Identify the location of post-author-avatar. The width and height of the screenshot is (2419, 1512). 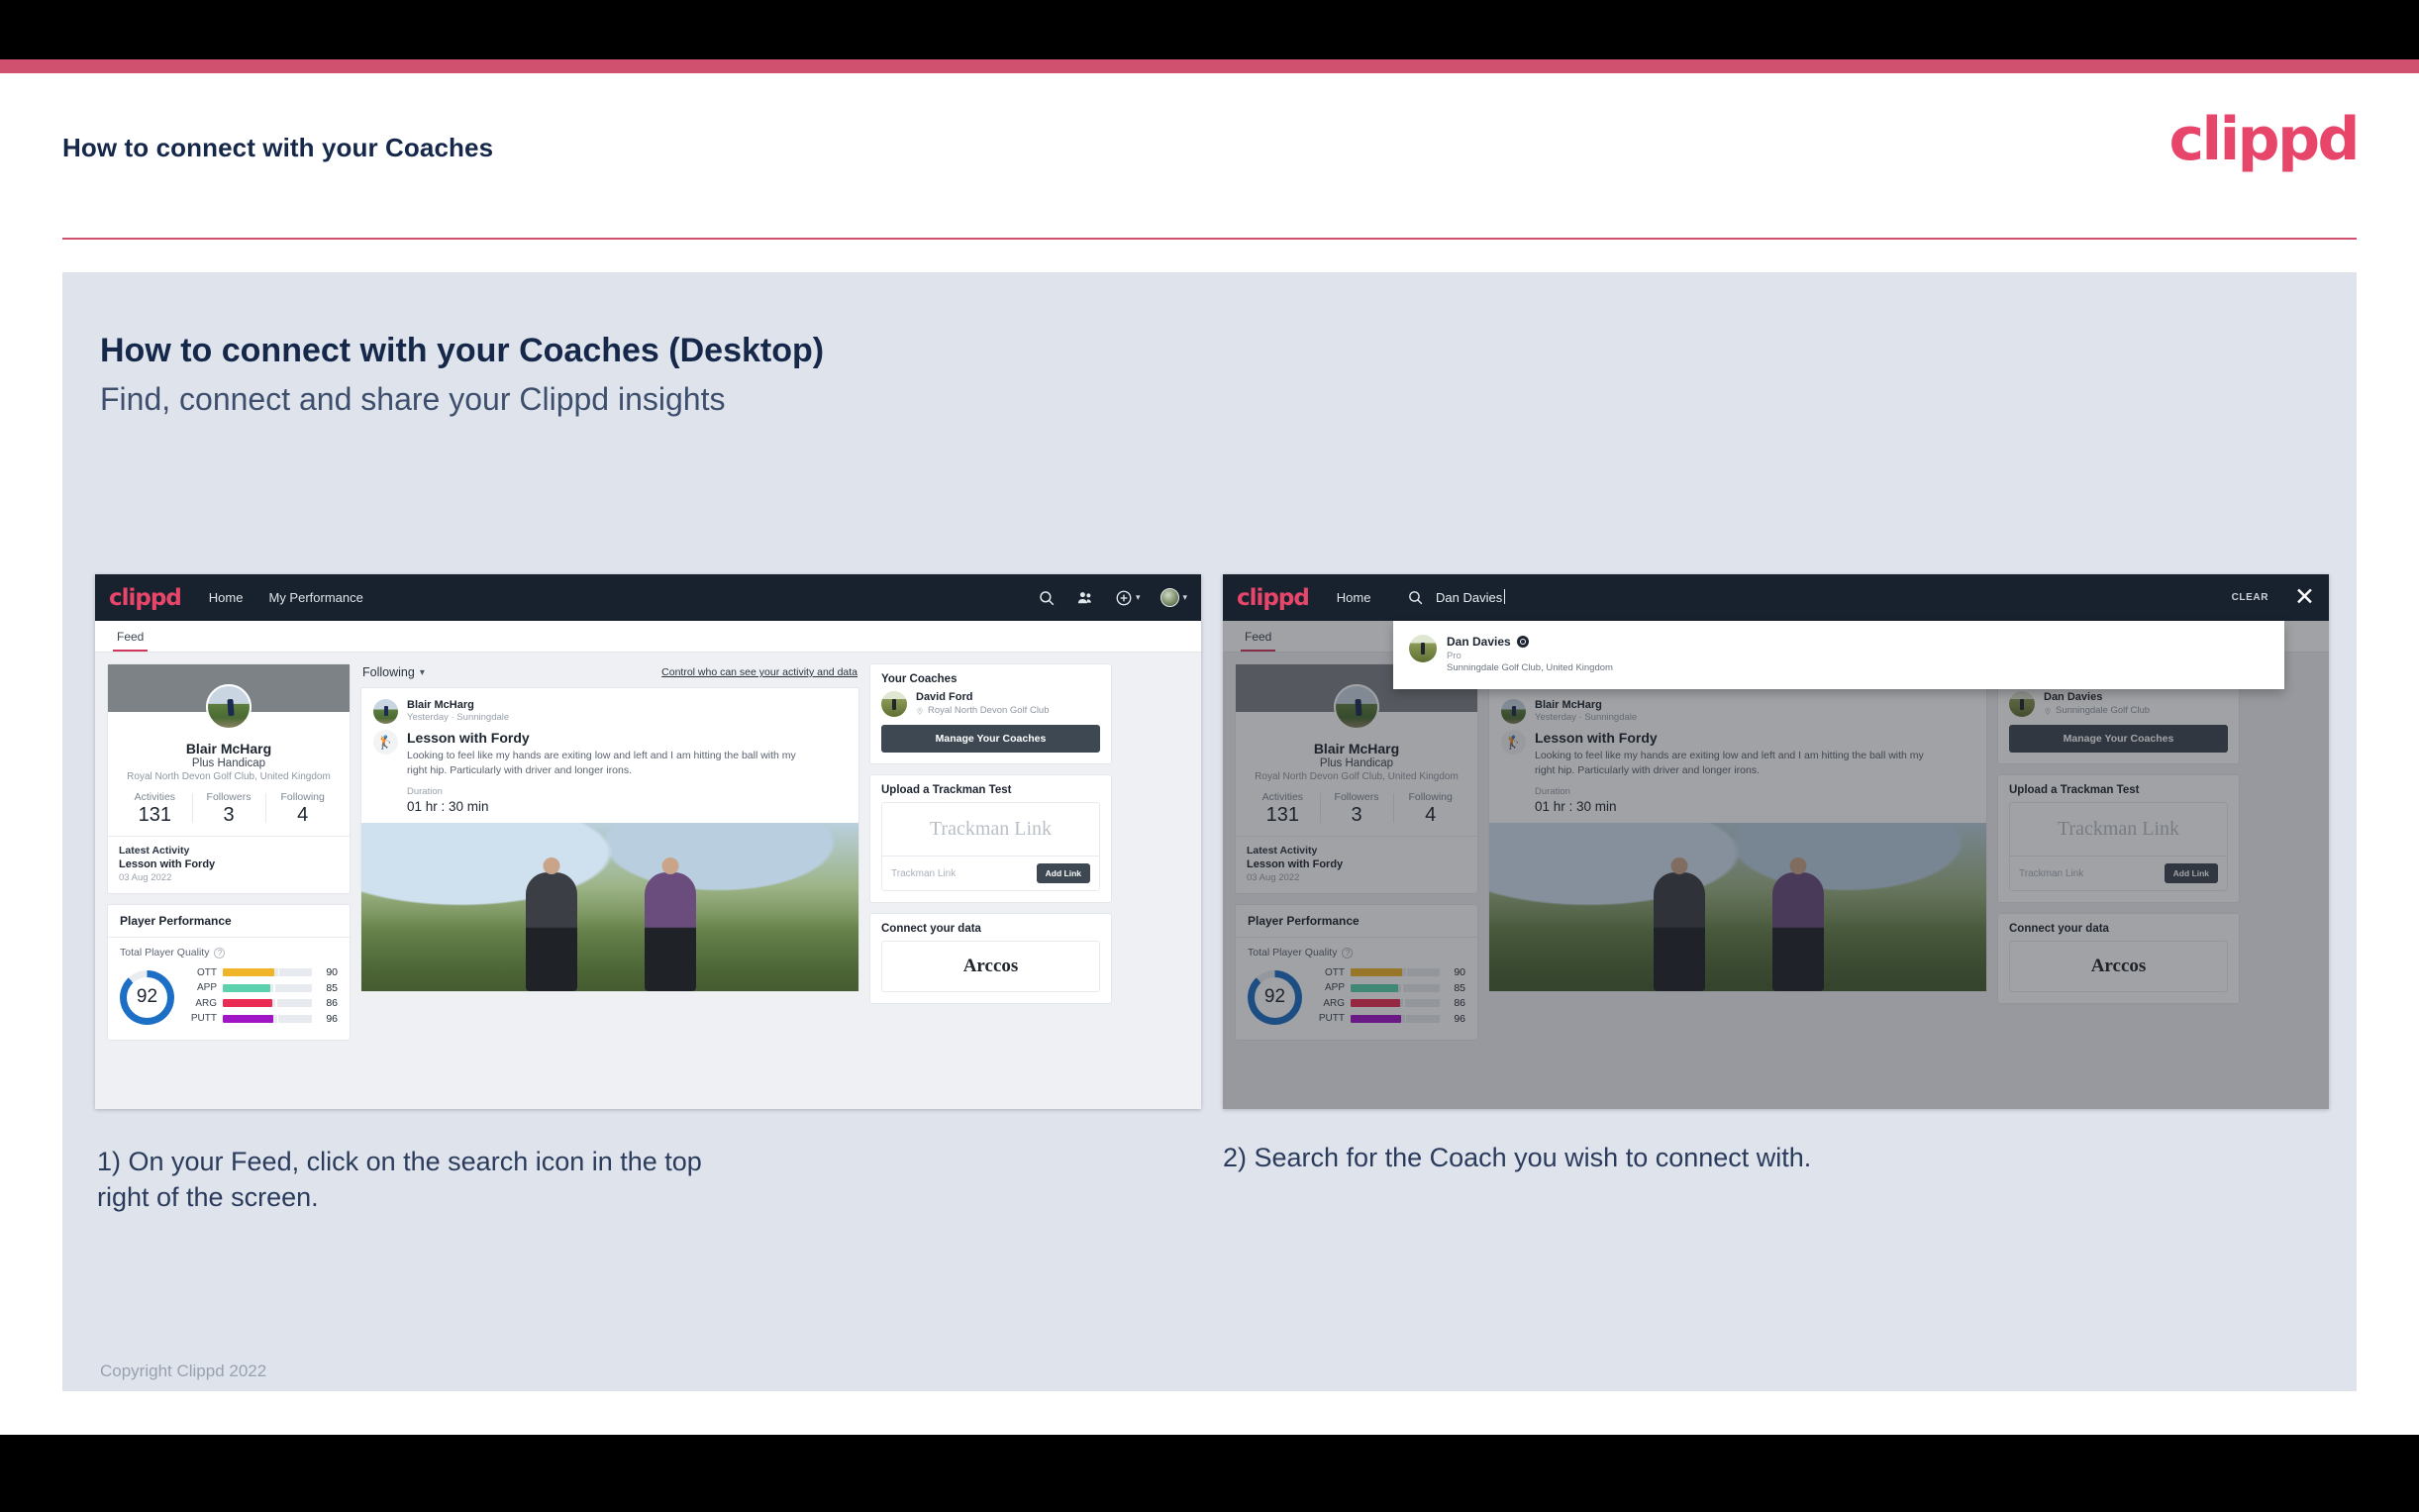
(385, 711).